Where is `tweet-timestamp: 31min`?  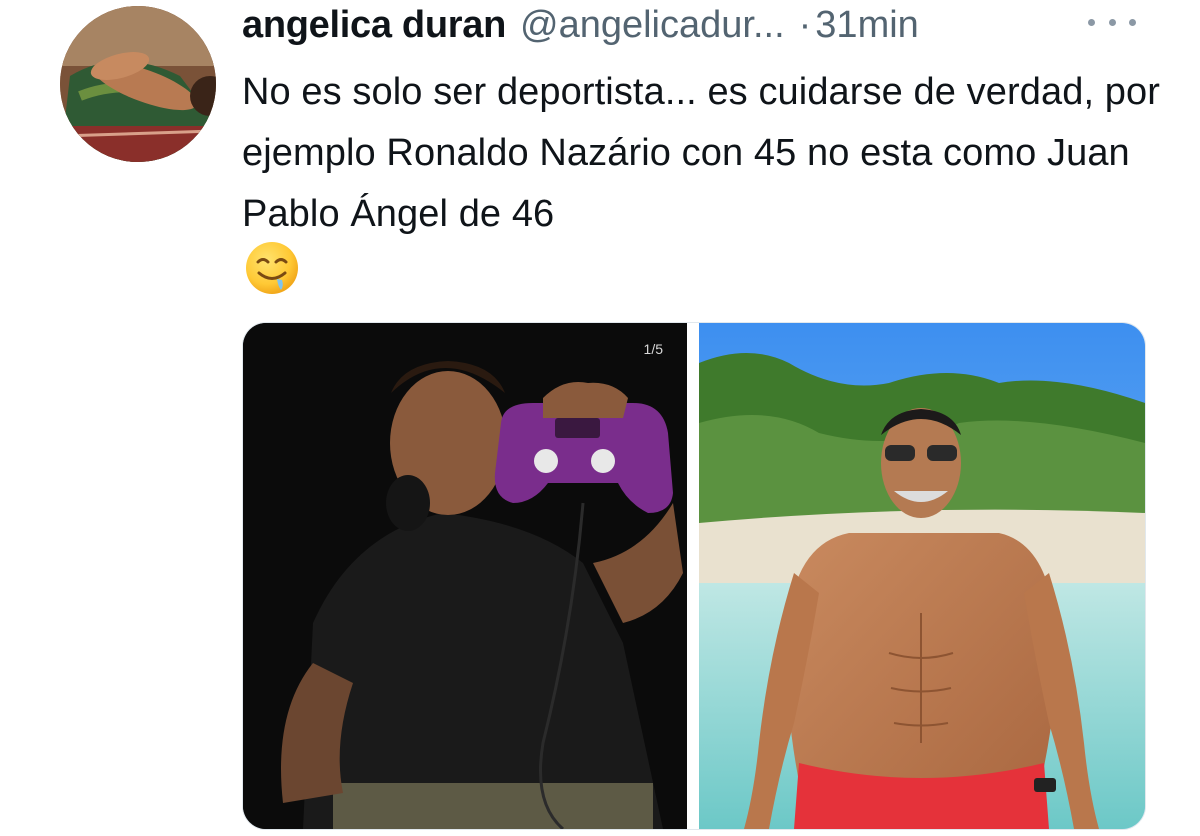 tweet-timestamp: 31min is located at coordinates (867, 25).